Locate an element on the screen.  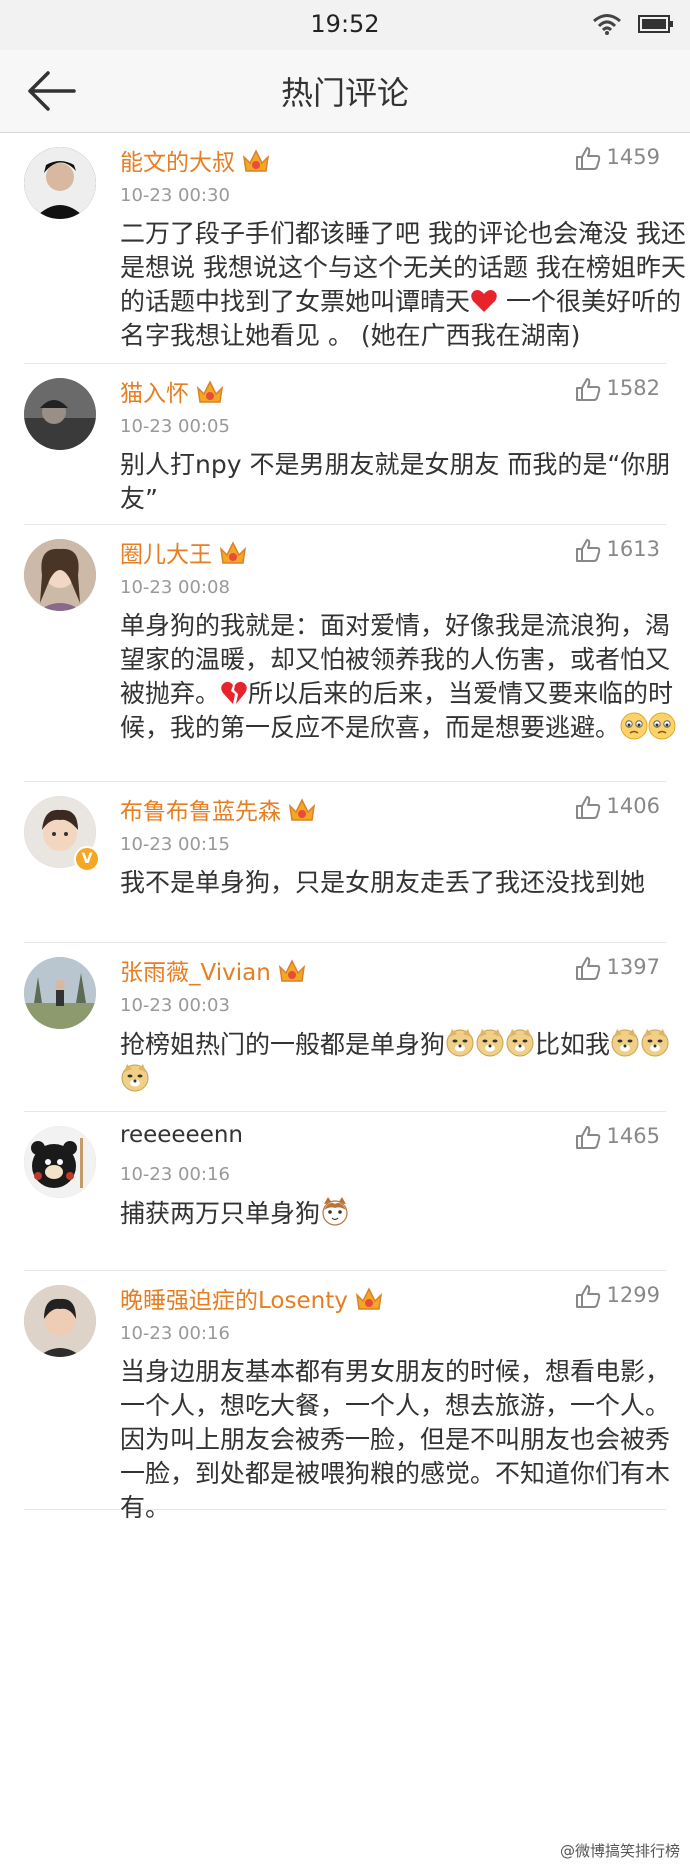
like-count: 1613 is located at coordinates (633, 549).